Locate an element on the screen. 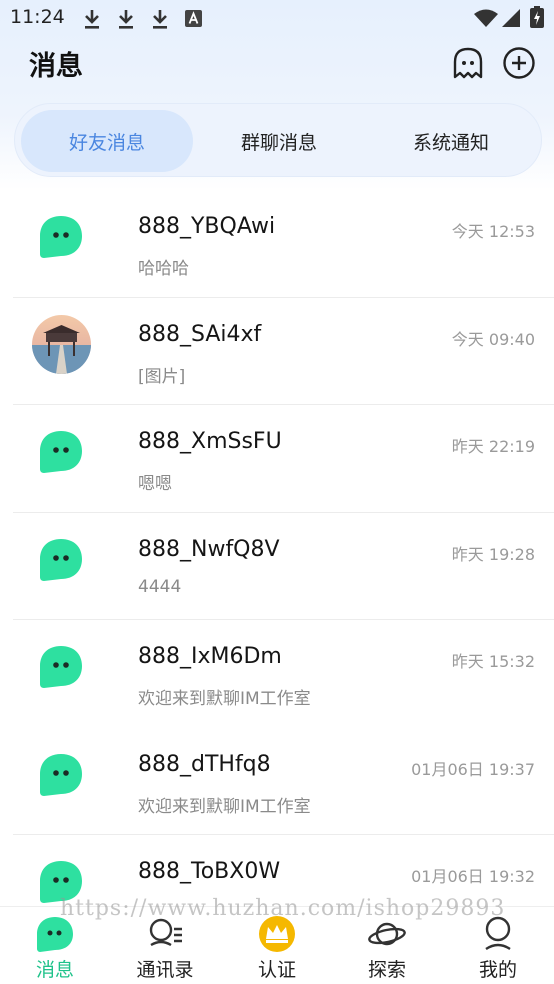 Image resolution: width=554 pixels, height=984 pixels. add-button is located at coordinates (519, 63).